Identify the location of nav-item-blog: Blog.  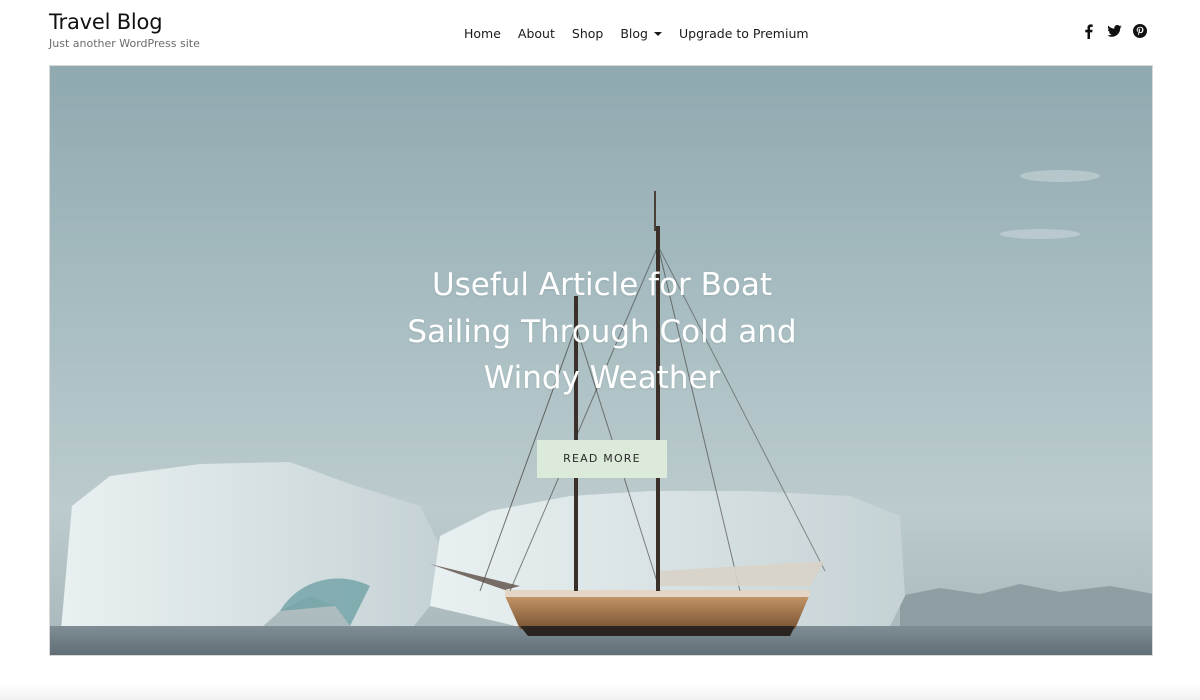
(641, 33).